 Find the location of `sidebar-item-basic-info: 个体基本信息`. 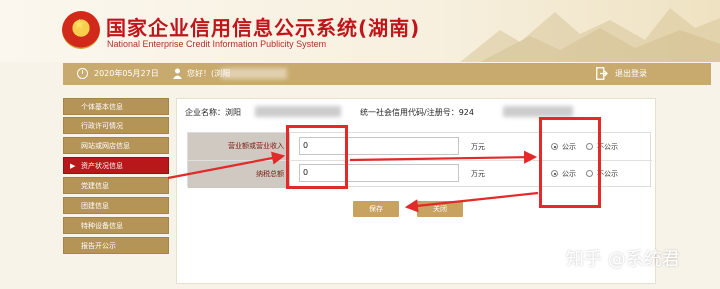

sidebar-item-basic-info: 个体基本信息 is located at coordinates (116, 106).